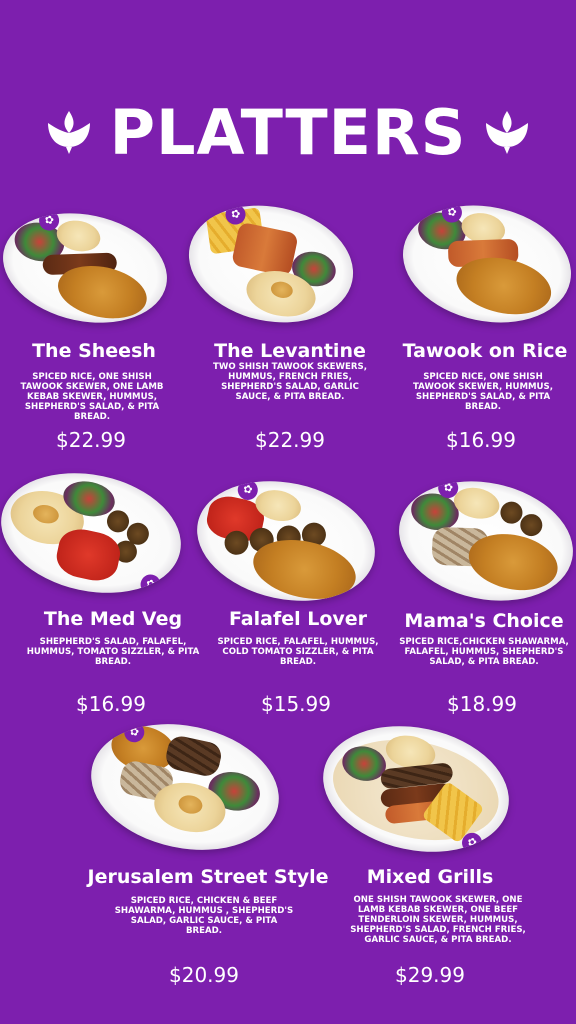 This screenshot has width=576, height=1024. What do you see at coordinates (290, 351) in the screenshot?
I see `item-name: The Levantine` at bounding box center [290, 351].